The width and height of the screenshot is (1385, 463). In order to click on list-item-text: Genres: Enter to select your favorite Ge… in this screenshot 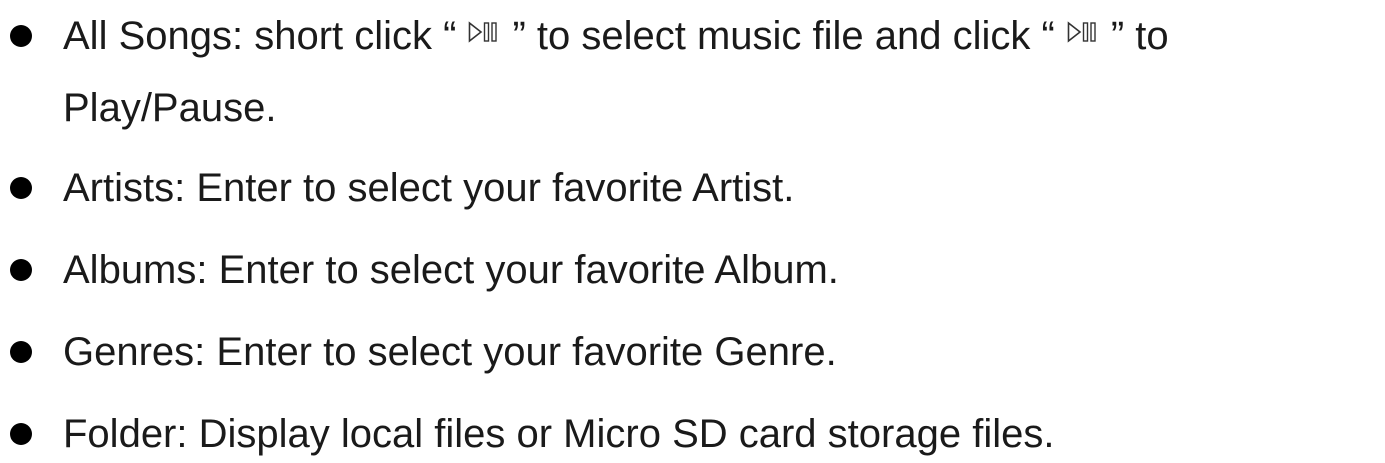, I will do `click(450, 352)`.